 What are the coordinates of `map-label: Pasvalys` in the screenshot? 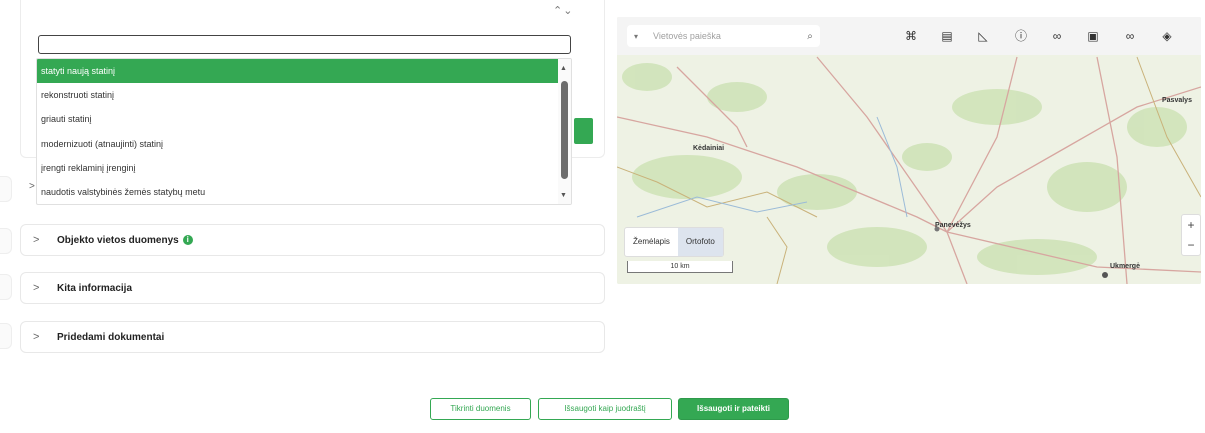 It's located at (1177, 100).